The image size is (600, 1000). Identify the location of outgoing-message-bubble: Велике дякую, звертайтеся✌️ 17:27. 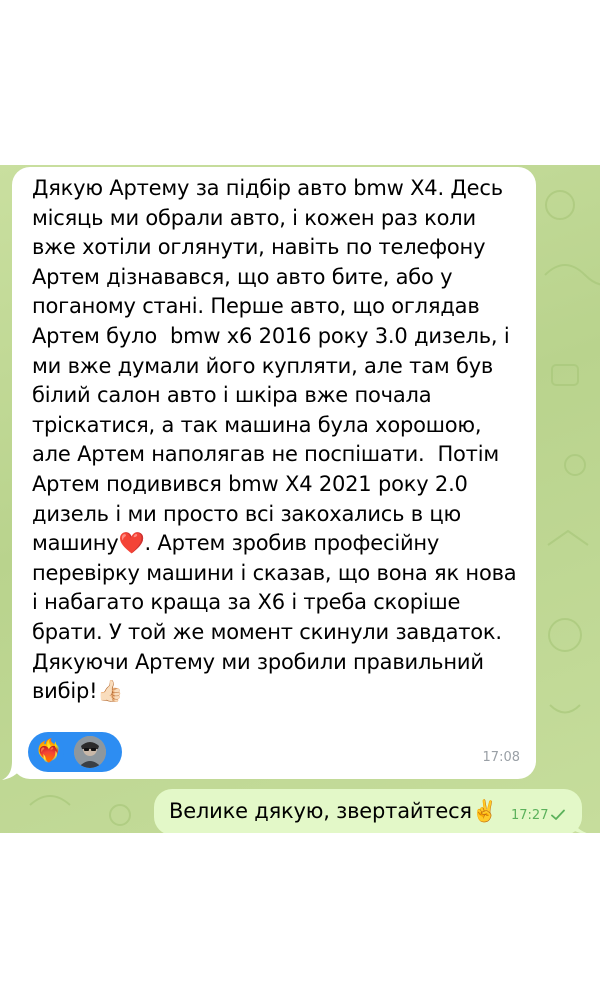
(368, 811).